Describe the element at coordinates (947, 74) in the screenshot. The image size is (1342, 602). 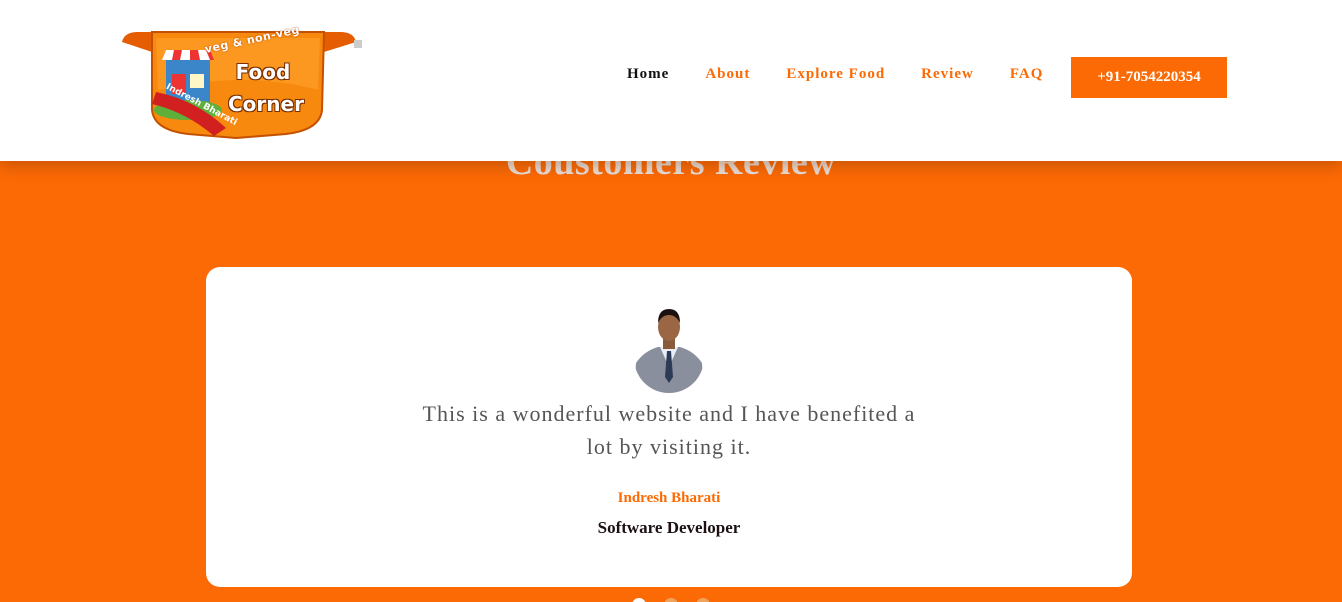
I see `nav-review: Review` at that location.